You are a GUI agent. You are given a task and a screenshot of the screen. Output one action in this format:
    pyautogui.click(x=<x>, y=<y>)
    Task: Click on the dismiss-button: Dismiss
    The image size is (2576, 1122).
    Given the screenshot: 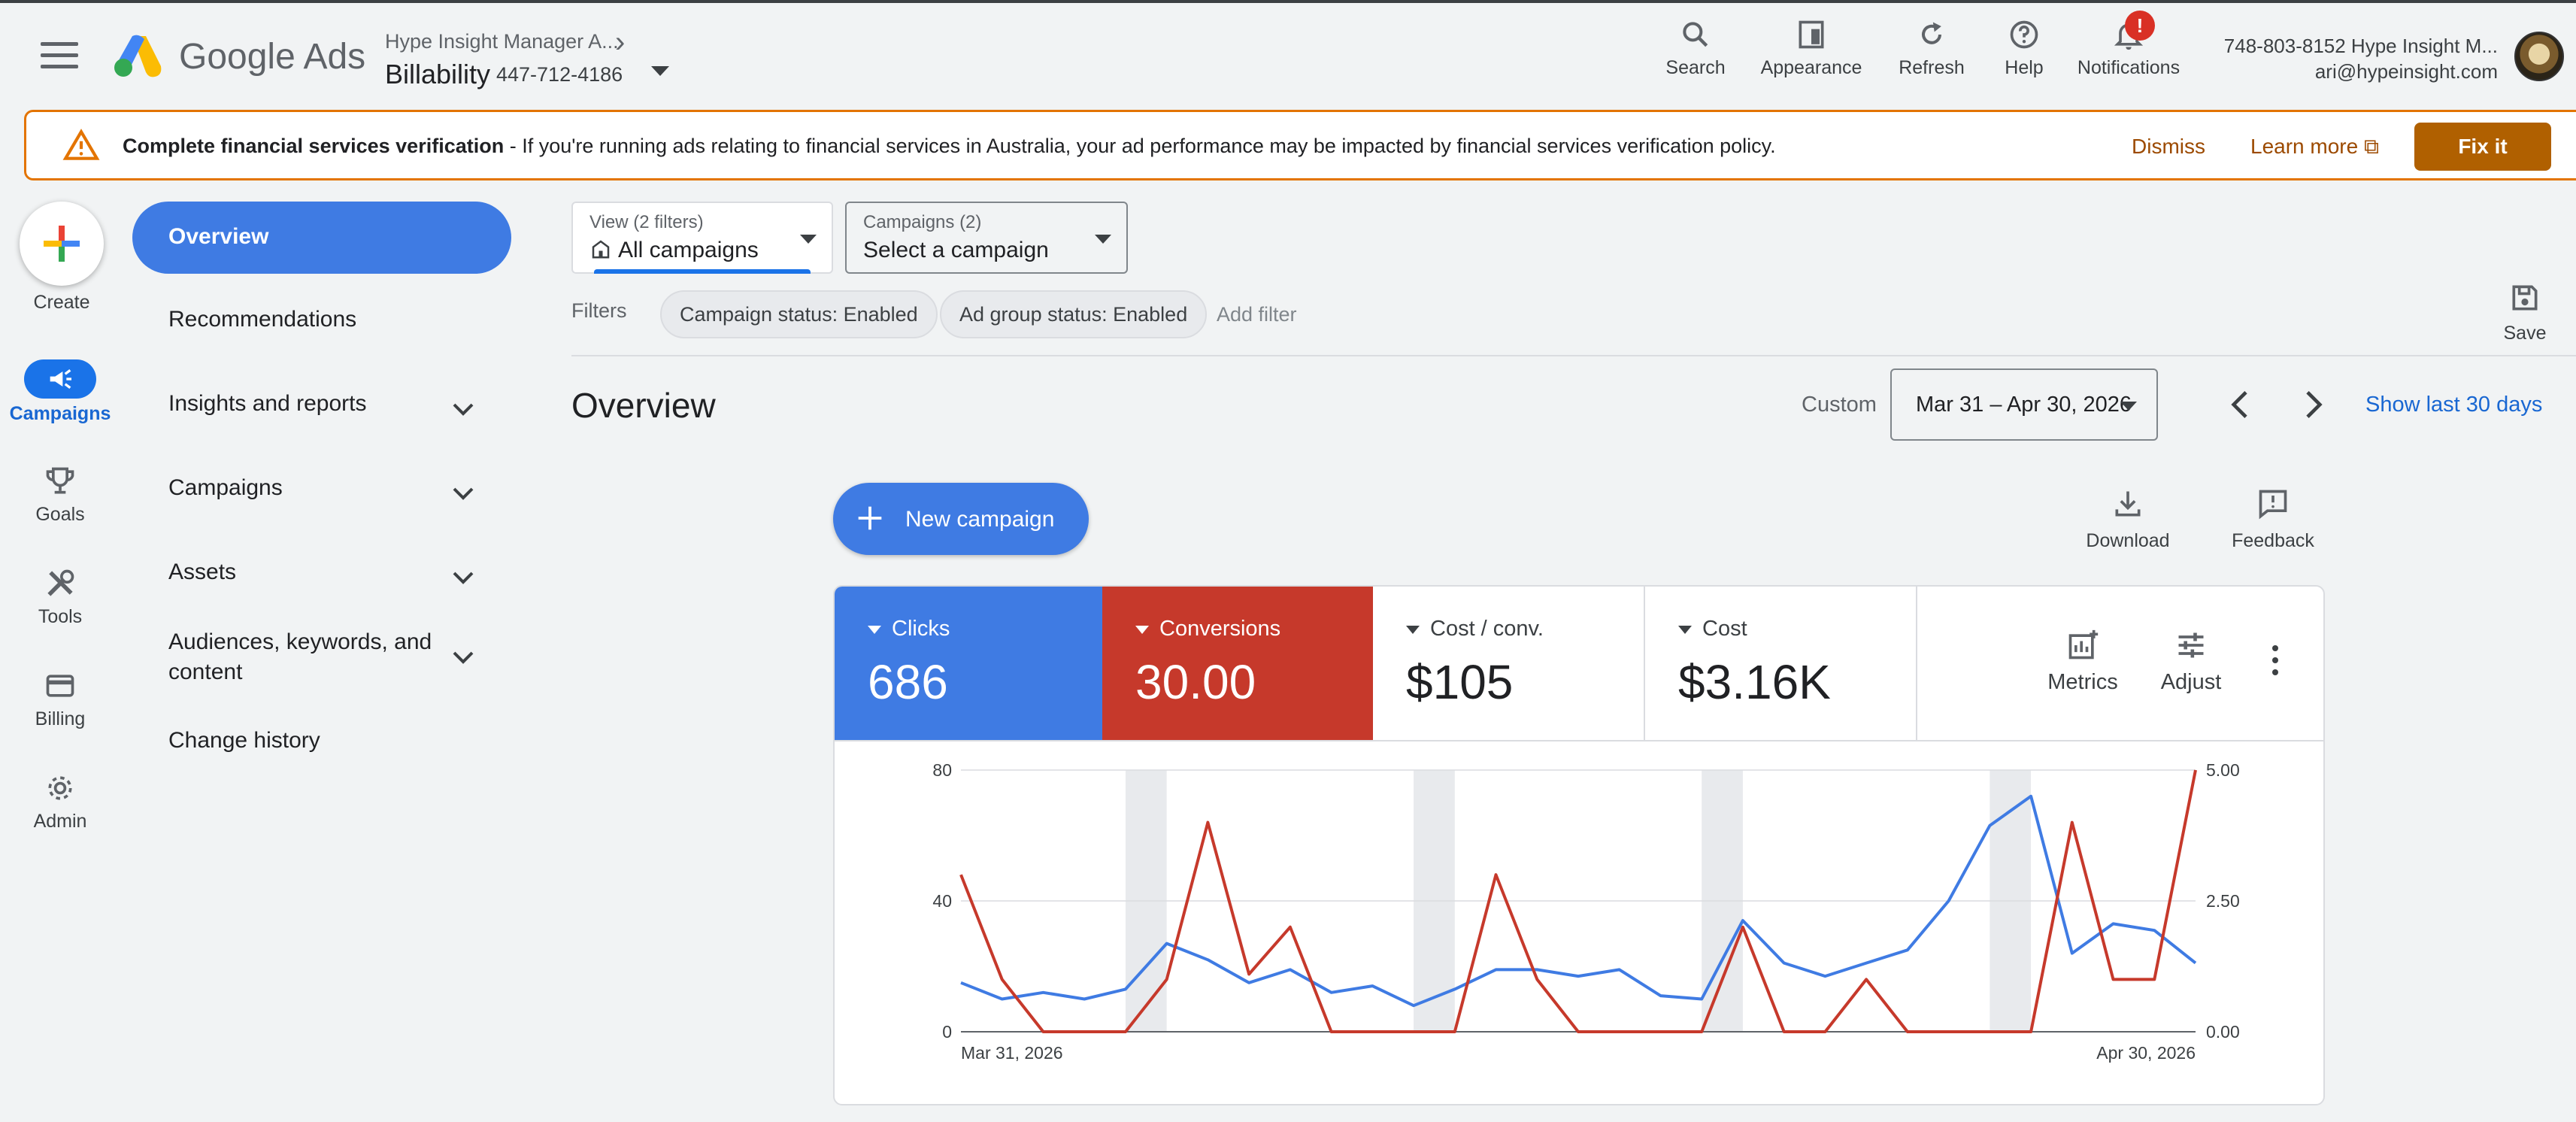 What is the action you would take?
    pyautogui.click(x=2168, y=147)
    